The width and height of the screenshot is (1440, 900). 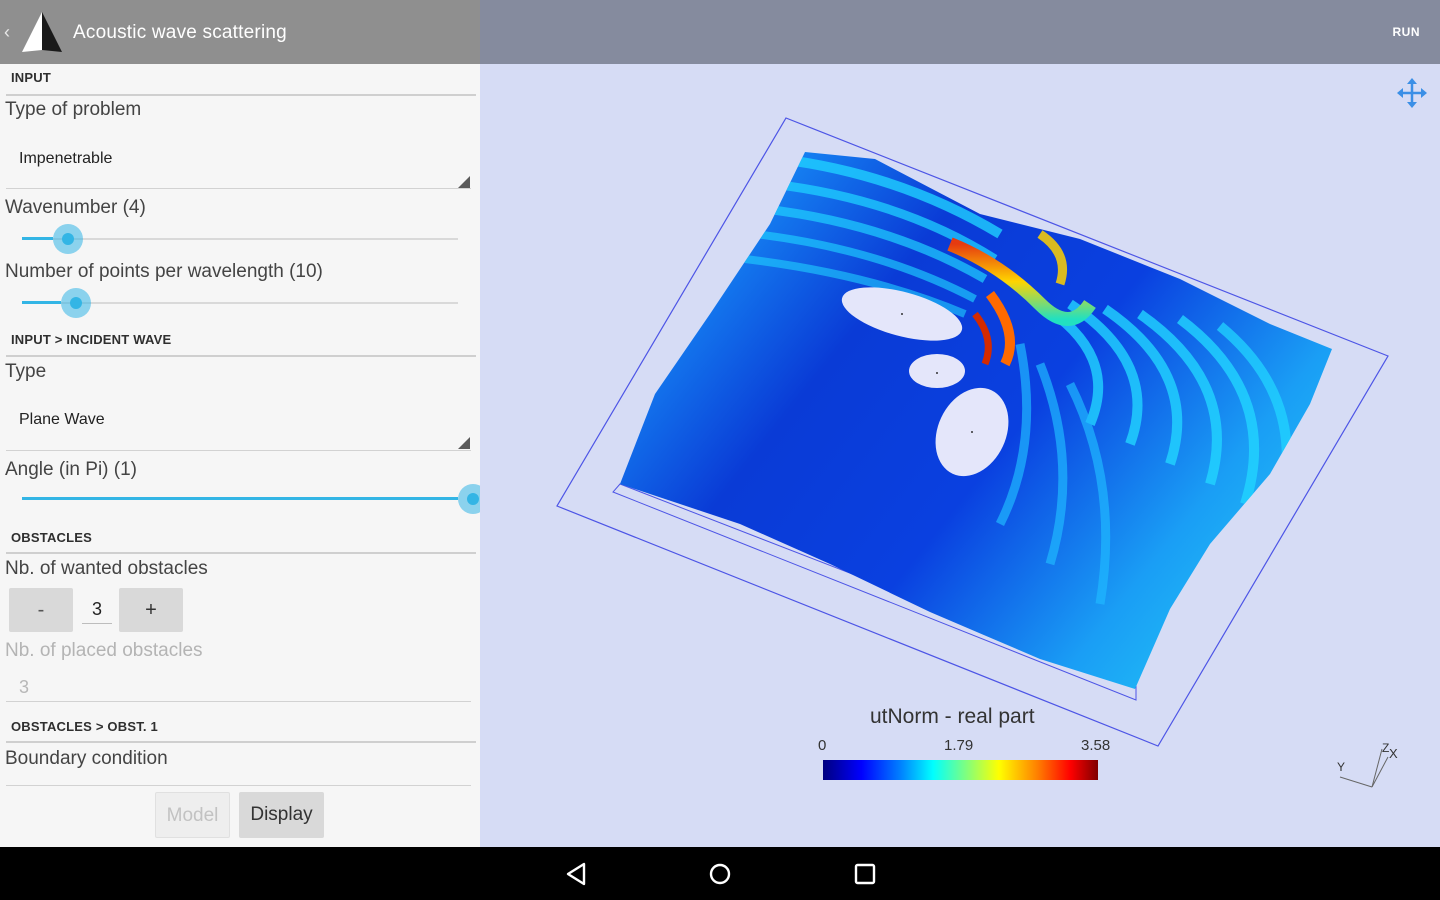 What do you see at coordinates (1367, 764) in the screenshot?
I see `axes-triad-icon: Y Z X` at bounding box center [1367, 764].